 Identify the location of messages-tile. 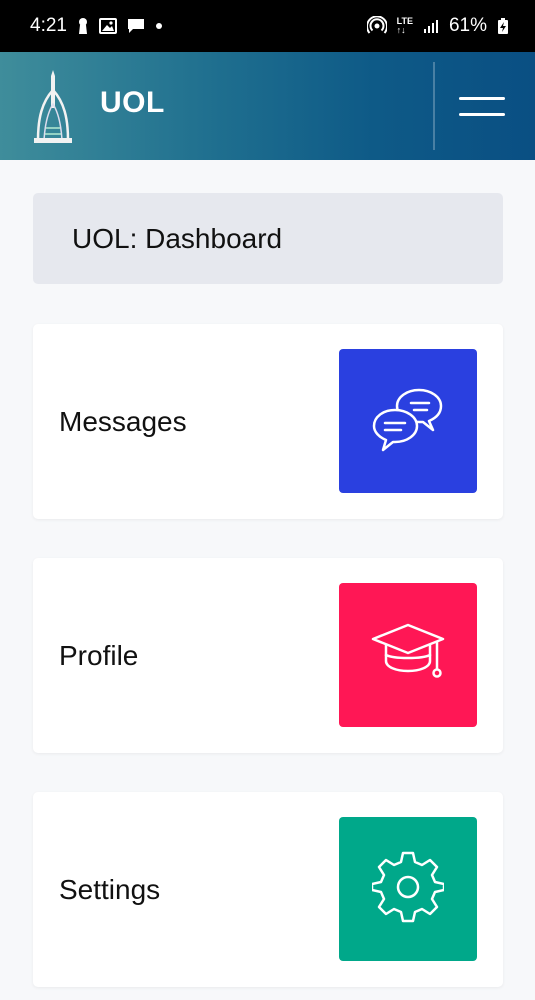
(408, 421).